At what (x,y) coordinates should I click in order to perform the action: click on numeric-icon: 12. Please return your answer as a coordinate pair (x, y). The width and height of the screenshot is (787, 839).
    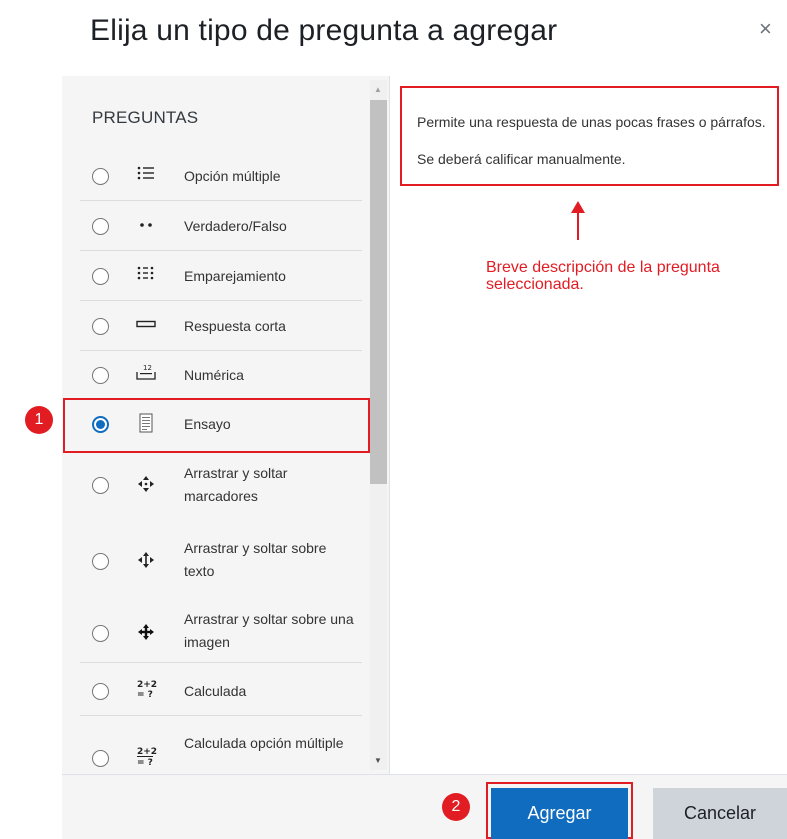
    Looking at the image, I should click on (146, 374).